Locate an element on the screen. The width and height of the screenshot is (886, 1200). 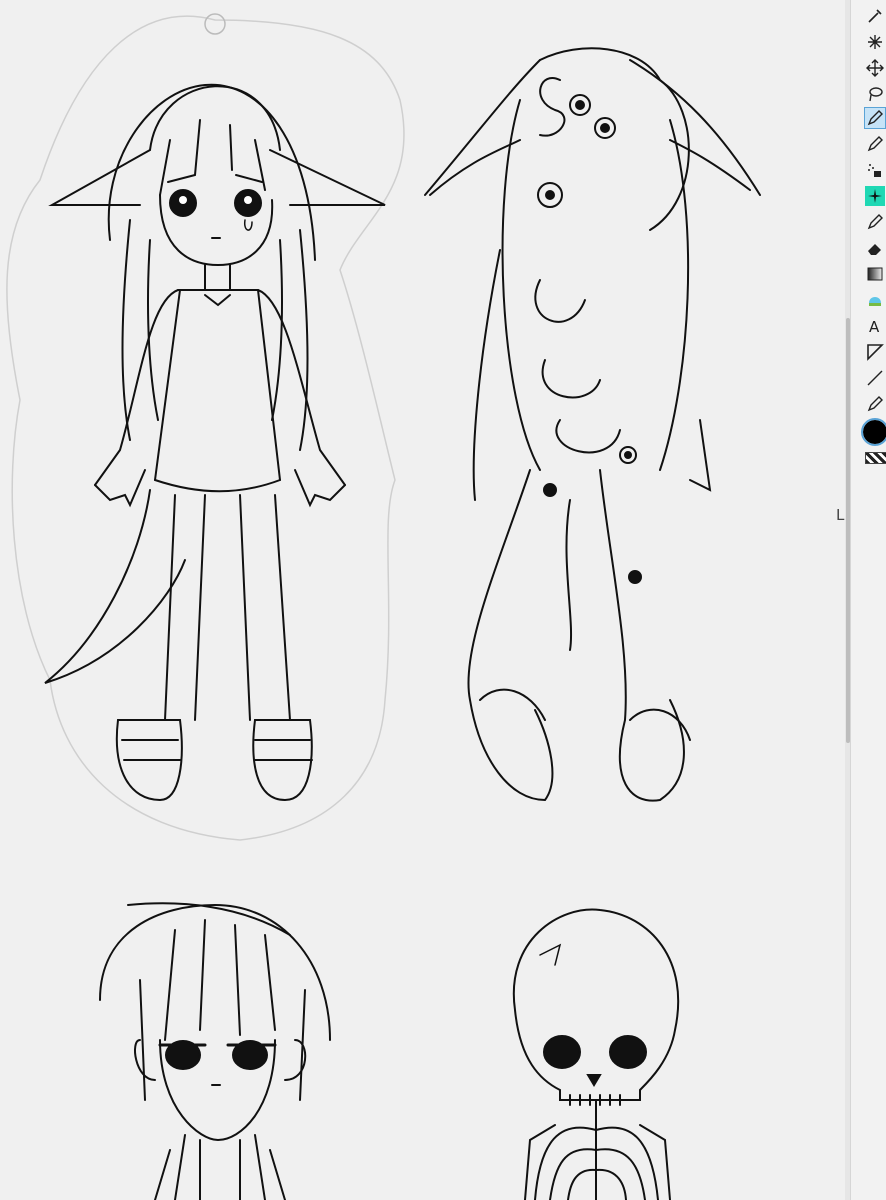
eraser-tool-icon is located at coordinates (875, 248).